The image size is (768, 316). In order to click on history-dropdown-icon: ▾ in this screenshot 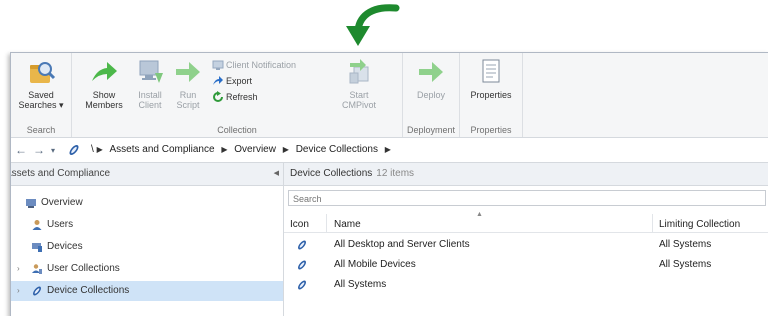, I will do `click(53, 150)`.